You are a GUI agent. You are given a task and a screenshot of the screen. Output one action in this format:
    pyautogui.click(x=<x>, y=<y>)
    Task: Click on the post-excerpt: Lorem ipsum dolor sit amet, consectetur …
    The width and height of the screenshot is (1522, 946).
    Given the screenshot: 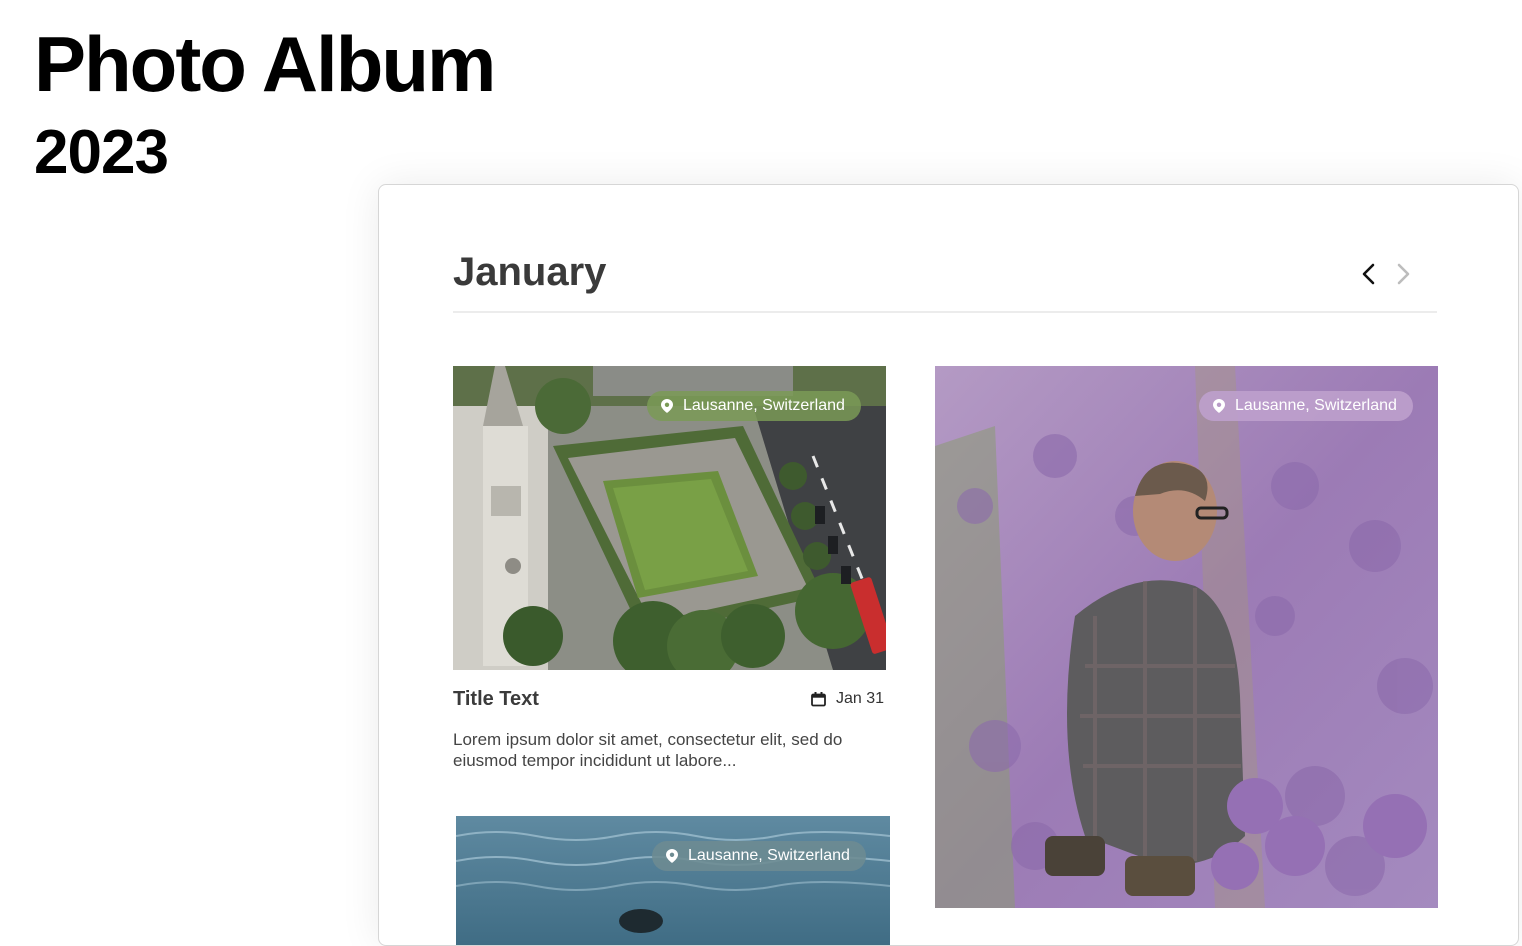 What is the action you would take?
    pyautogui.click(x=648, y=750)
    